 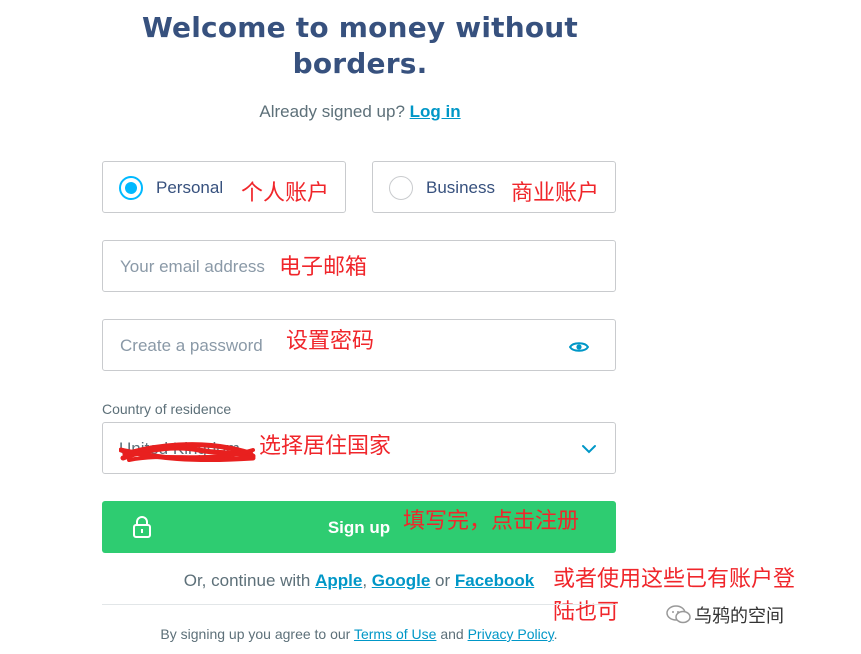 What do you see at coordinates (739, 616) in the screenshot?
I see `watermark-text: 乌鸦的空间` at bounding box center [739, 616].